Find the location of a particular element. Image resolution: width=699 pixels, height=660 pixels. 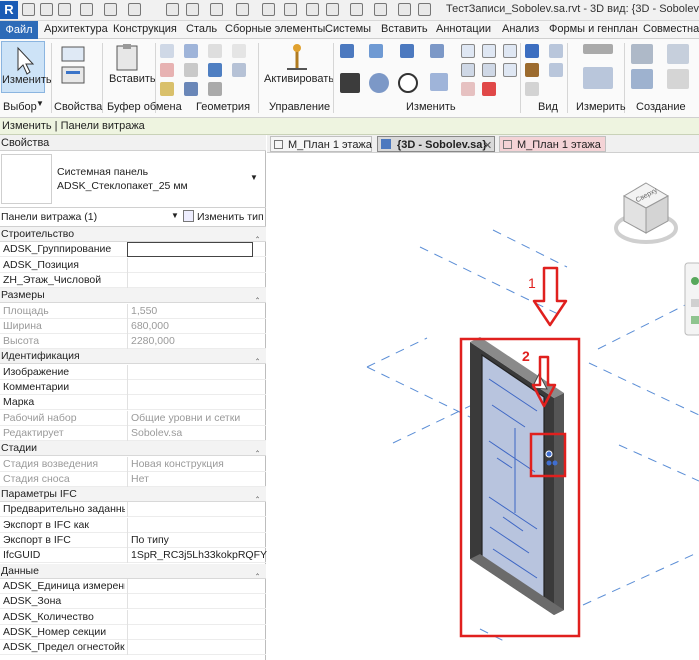

copy-icon is located at coordinates (167, 70).